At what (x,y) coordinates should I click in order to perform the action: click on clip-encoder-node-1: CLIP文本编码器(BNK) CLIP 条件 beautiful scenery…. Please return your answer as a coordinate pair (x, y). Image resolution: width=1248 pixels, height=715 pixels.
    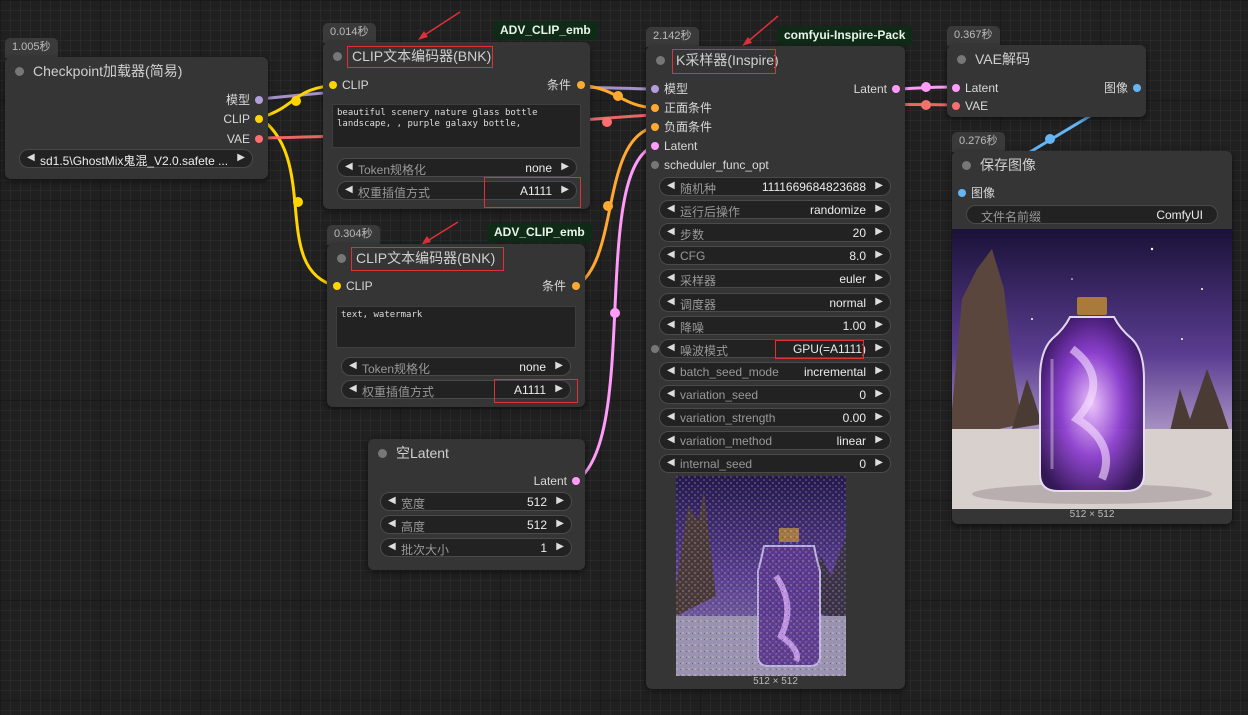
    Looking at the image, I should click on (456, 125).